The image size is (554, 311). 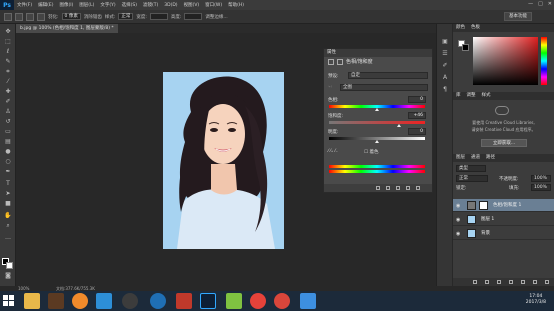 I want to click on tab-styles: 样式, so click(x=486, y=96).